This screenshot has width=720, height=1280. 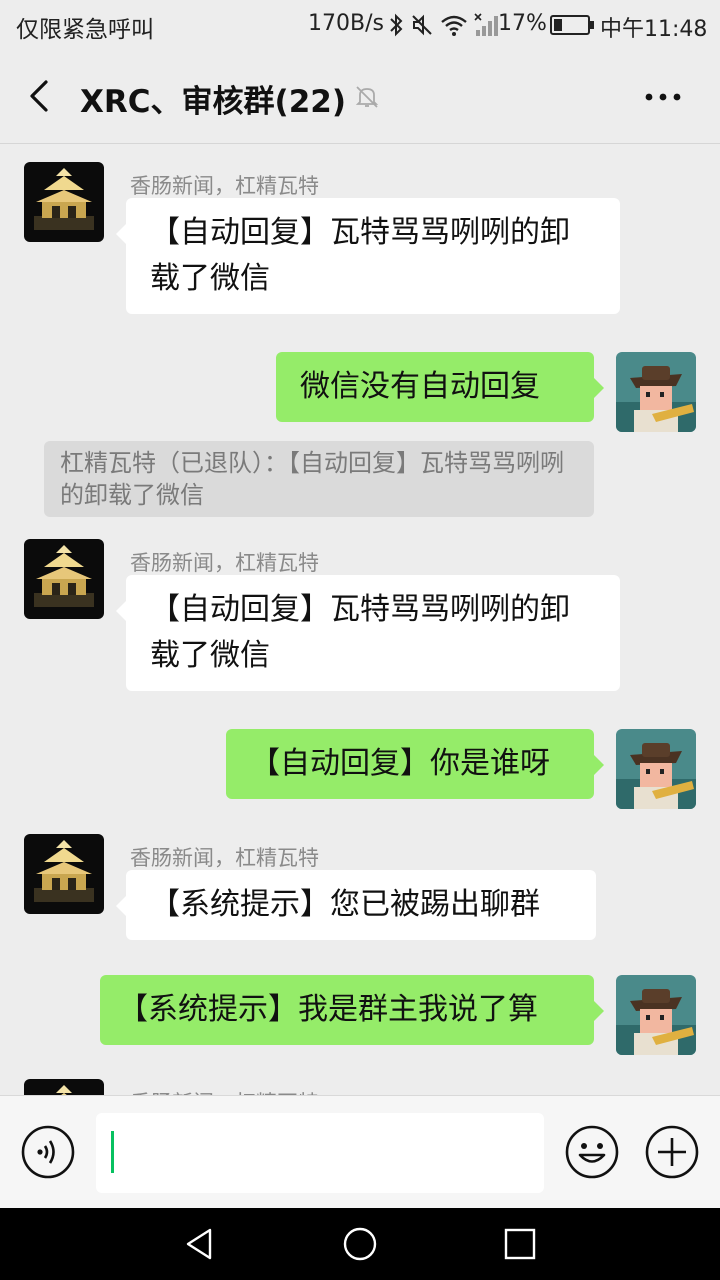 What do you see at coordinates (200, 1244) in the screenshot?
I see `nav-back-icon` at bounding box center [200, 1244].